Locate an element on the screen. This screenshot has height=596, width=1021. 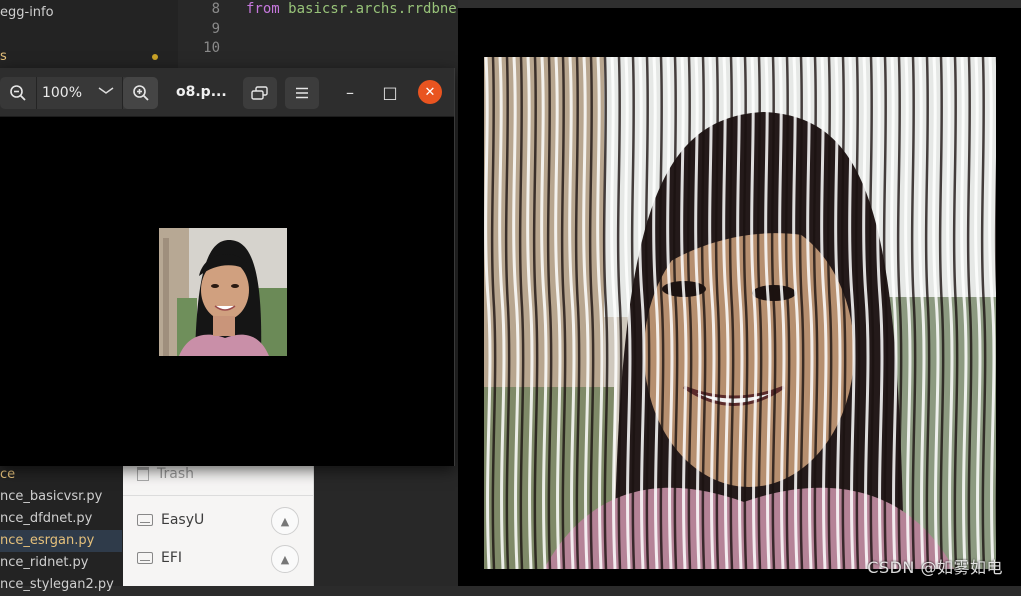
maximize-button: □ is located at coordinates (390, 92).